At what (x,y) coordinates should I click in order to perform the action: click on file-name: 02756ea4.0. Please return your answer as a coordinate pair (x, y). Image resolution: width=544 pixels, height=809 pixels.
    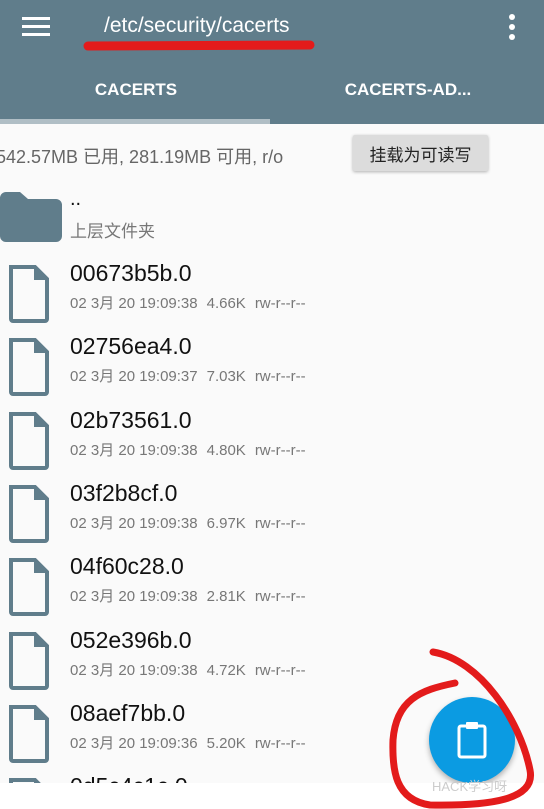
    Looking at the image, I should click on (131, 346).